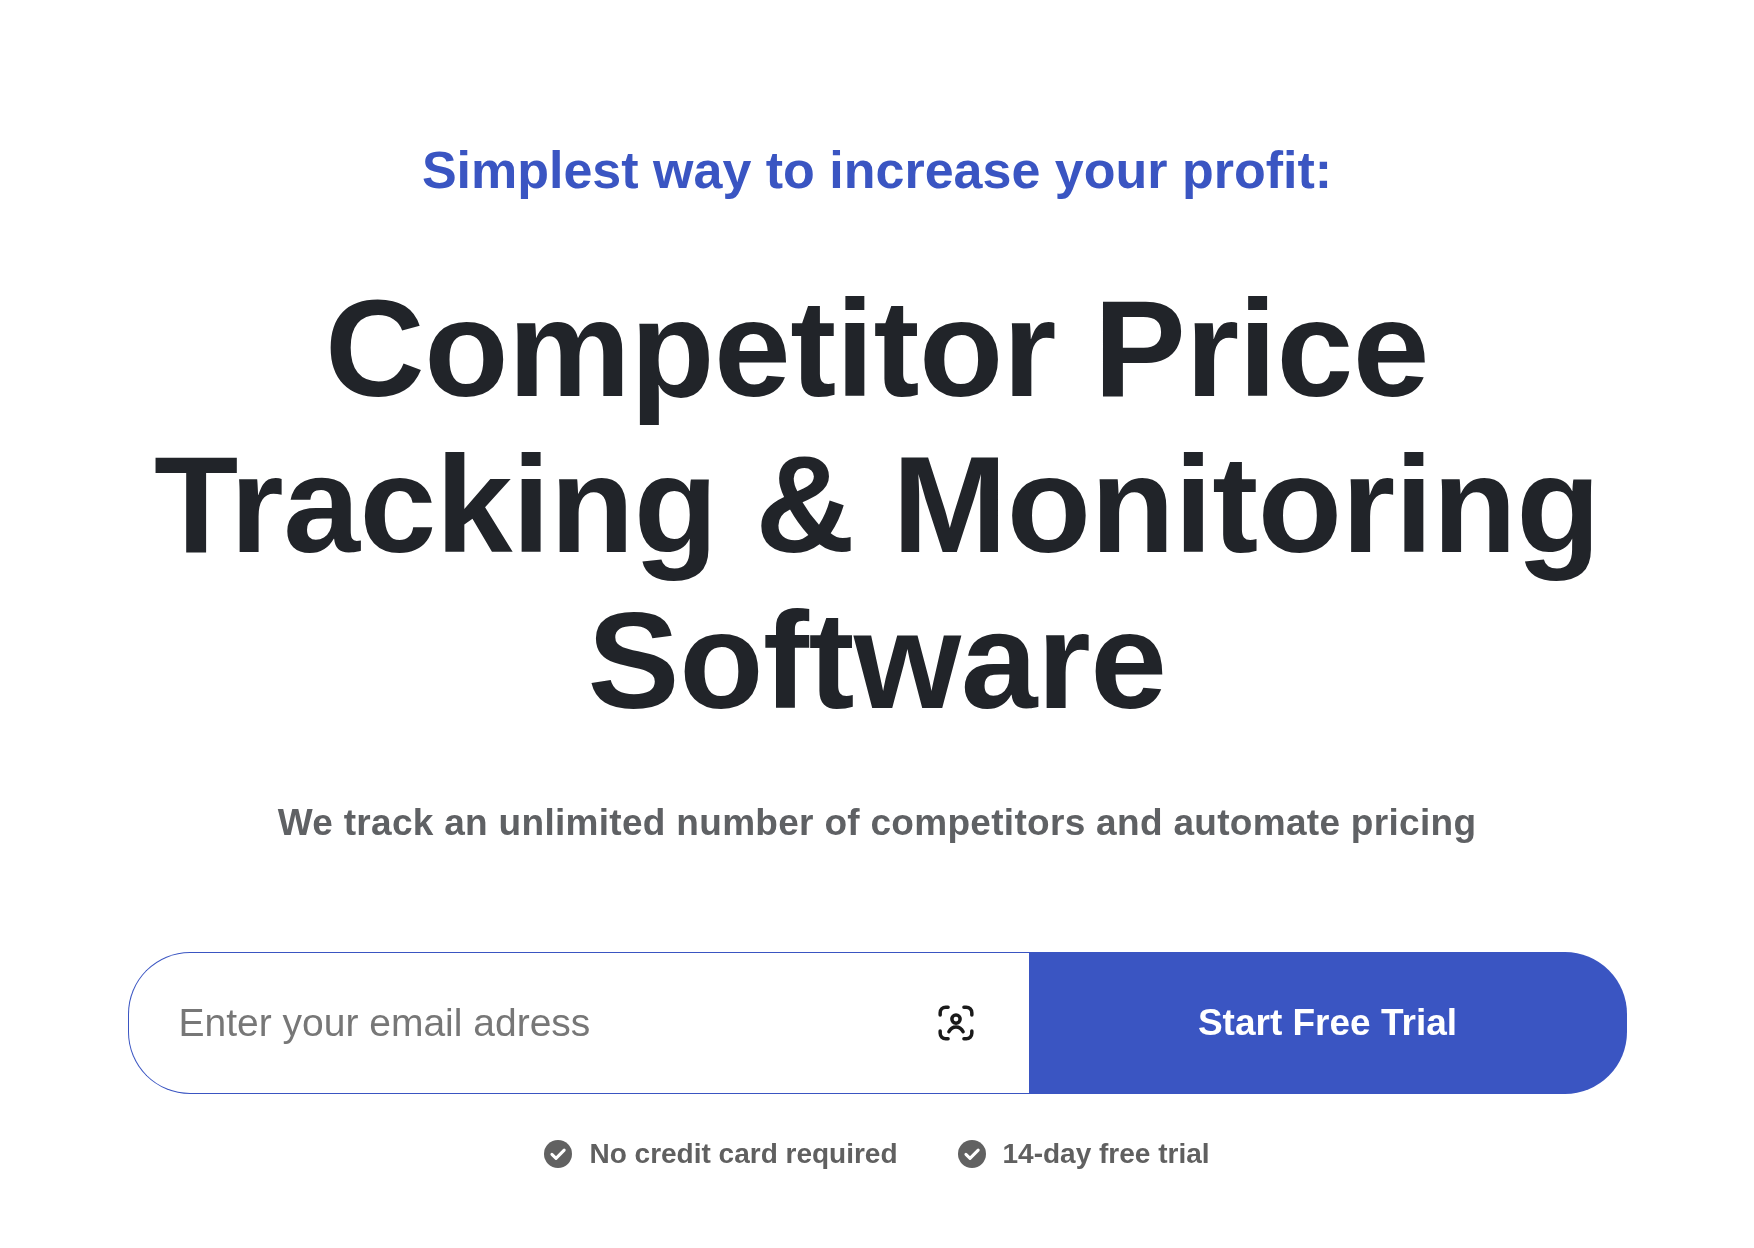 The width and height of the screenshot is (1754, 1248). I want to click on subtitle: We track an unlimited number of competitors and automate pricing, so click(877, 823).